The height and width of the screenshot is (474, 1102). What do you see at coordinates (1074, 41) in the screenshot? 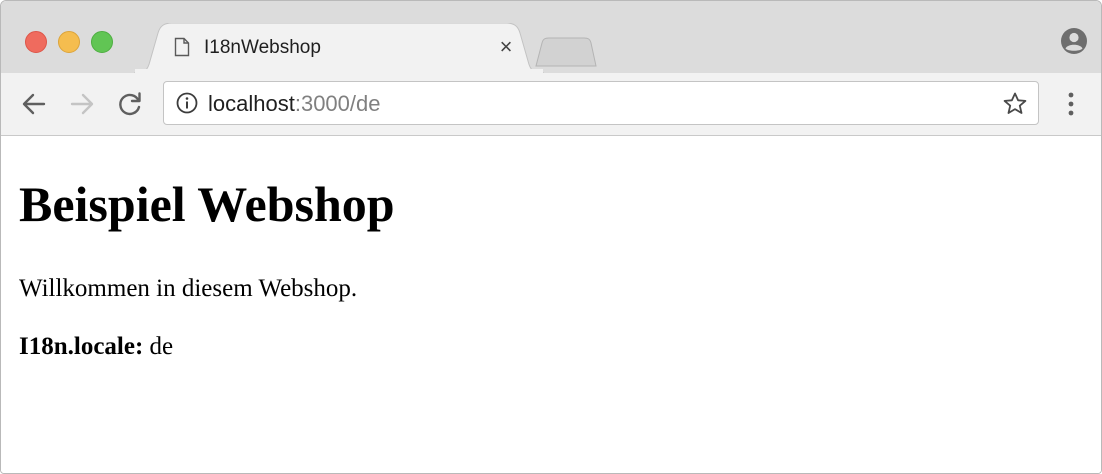
I see `profile-icon` at bounding box center [1074, 41].